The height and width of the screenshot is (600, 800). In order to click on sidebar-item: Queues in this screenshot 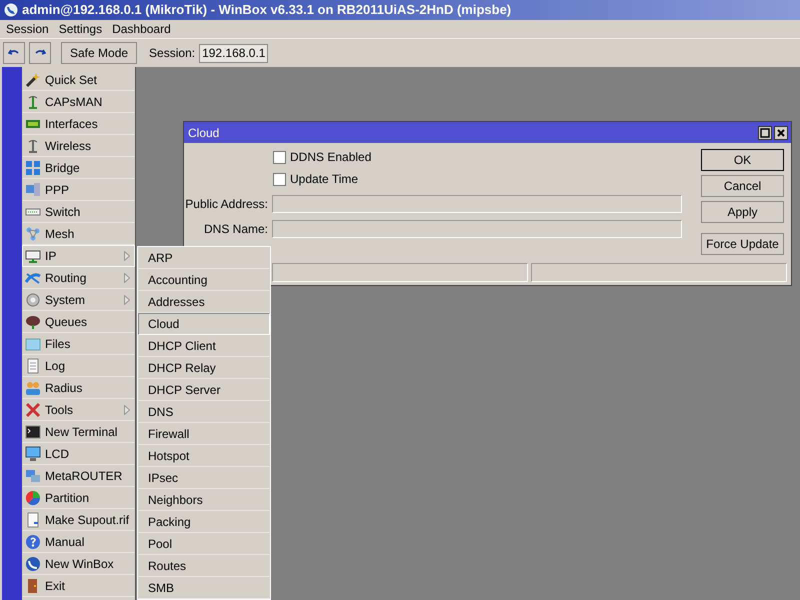, I will do `click(78, 322)`.